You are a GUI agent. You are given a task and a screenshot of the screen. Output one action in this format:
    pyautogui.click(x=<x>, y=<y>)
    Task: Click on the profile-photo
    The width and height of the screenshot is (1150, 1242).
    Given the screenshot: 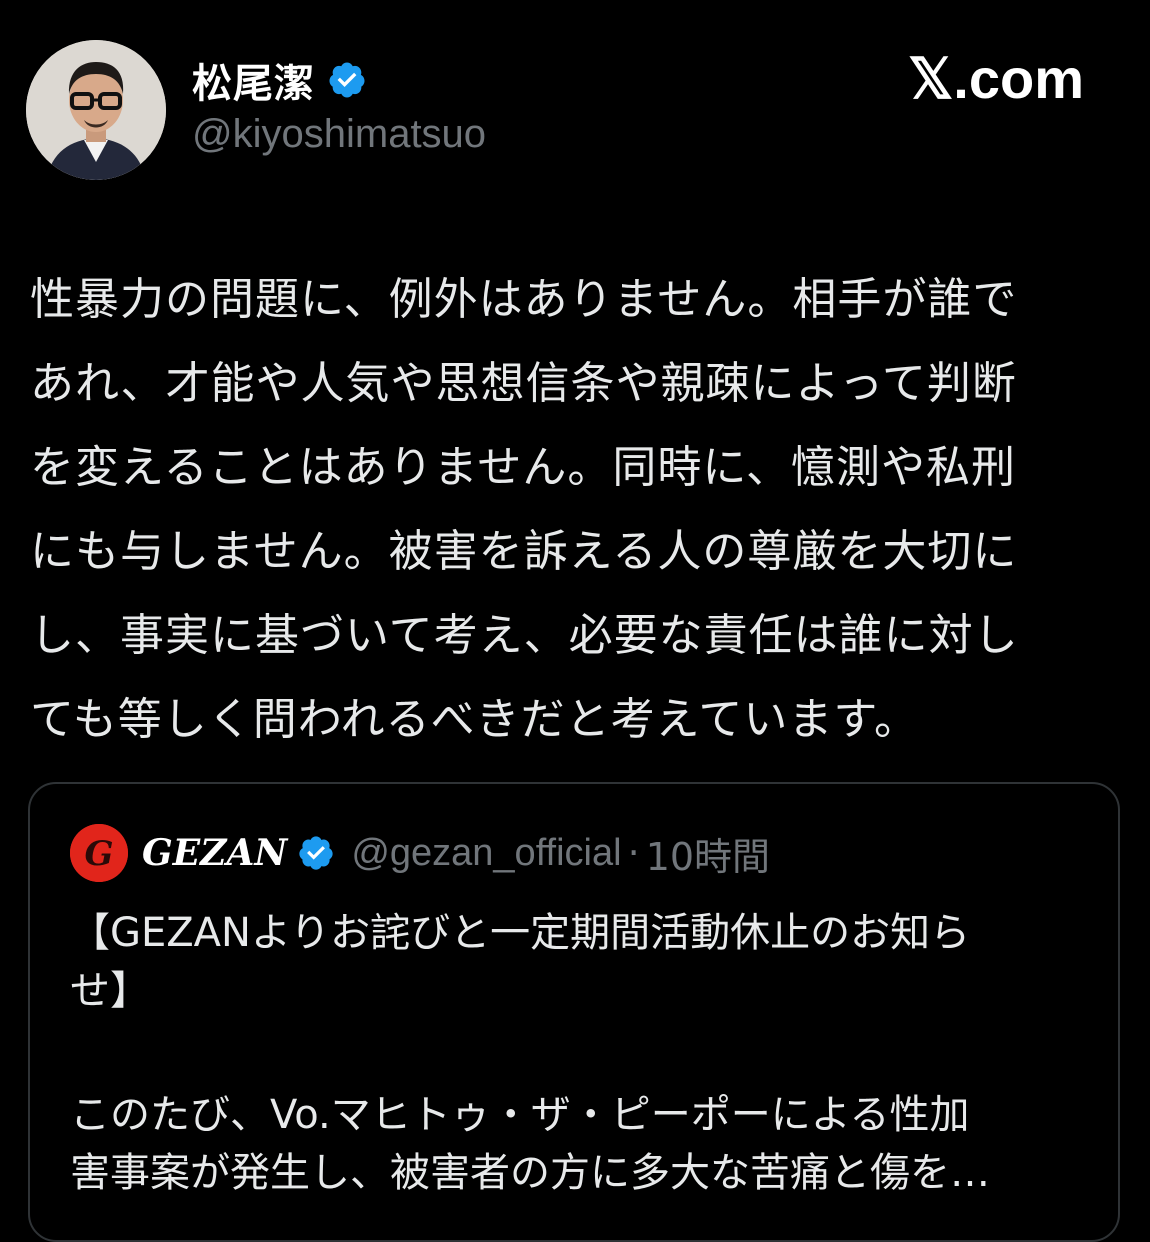 What is the action you would take?
    pyautogui.click(x=96, y=110)
    